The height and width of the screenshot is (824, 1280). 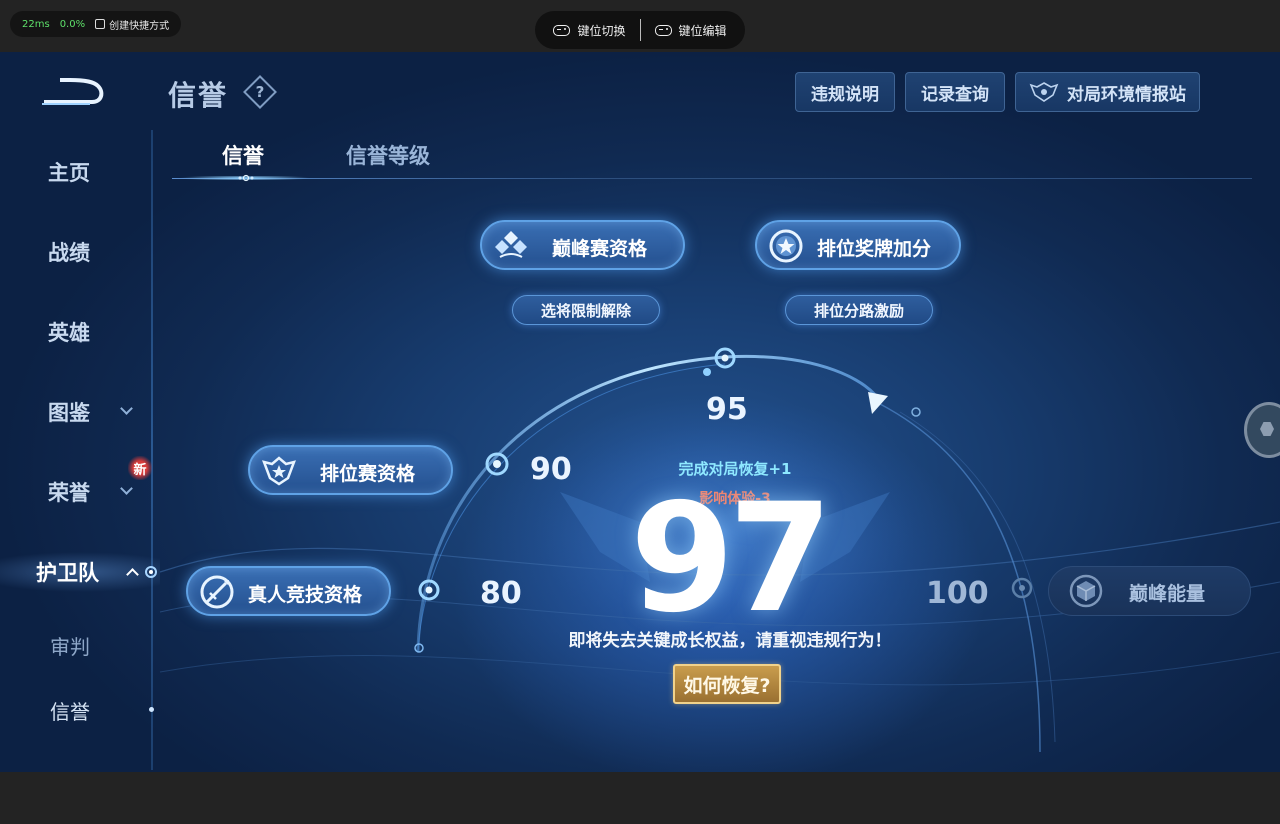 What do you see at coordinates (702, 30) in the screenshot?
I see `key-edit-label: 键位编辑` at bounding box center [702, 30].